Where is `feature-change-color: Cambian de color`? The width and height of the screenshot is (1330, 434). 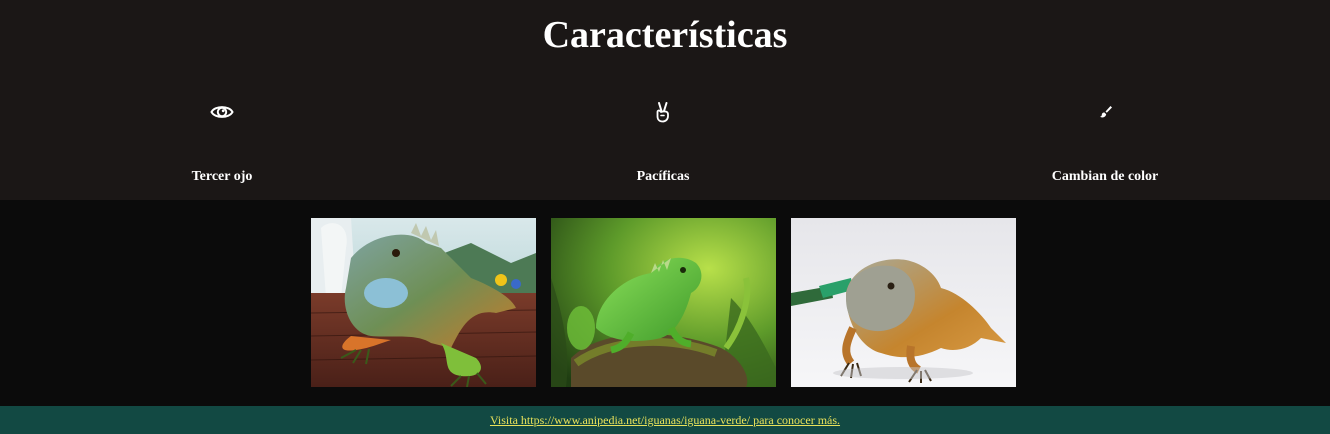
feature-change-color: Cambian de color is located at coordinates (1105, 146).